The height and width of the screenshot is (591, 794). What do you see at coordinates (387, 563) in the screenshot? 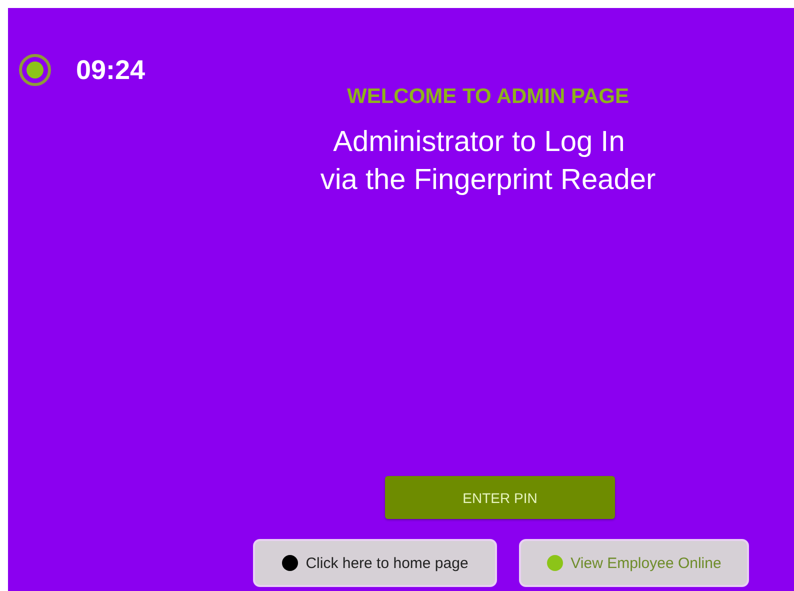
I see `button-label: Click here to home page` at bounding box center [387, 563].